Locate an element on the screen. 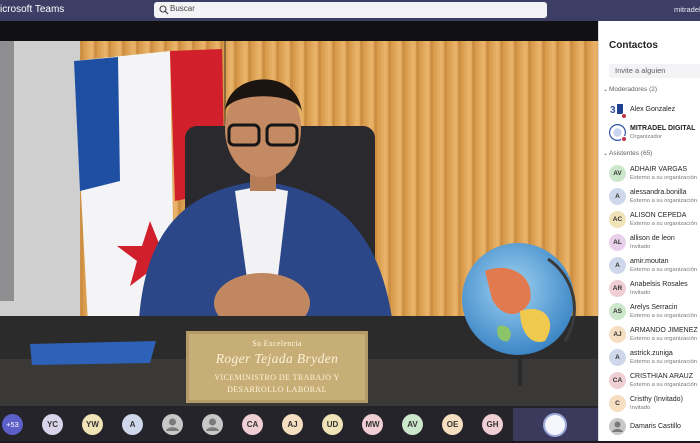  title-bar: icrosoft Teams Buscar mitradel.g is located at coordinates (350, 10).